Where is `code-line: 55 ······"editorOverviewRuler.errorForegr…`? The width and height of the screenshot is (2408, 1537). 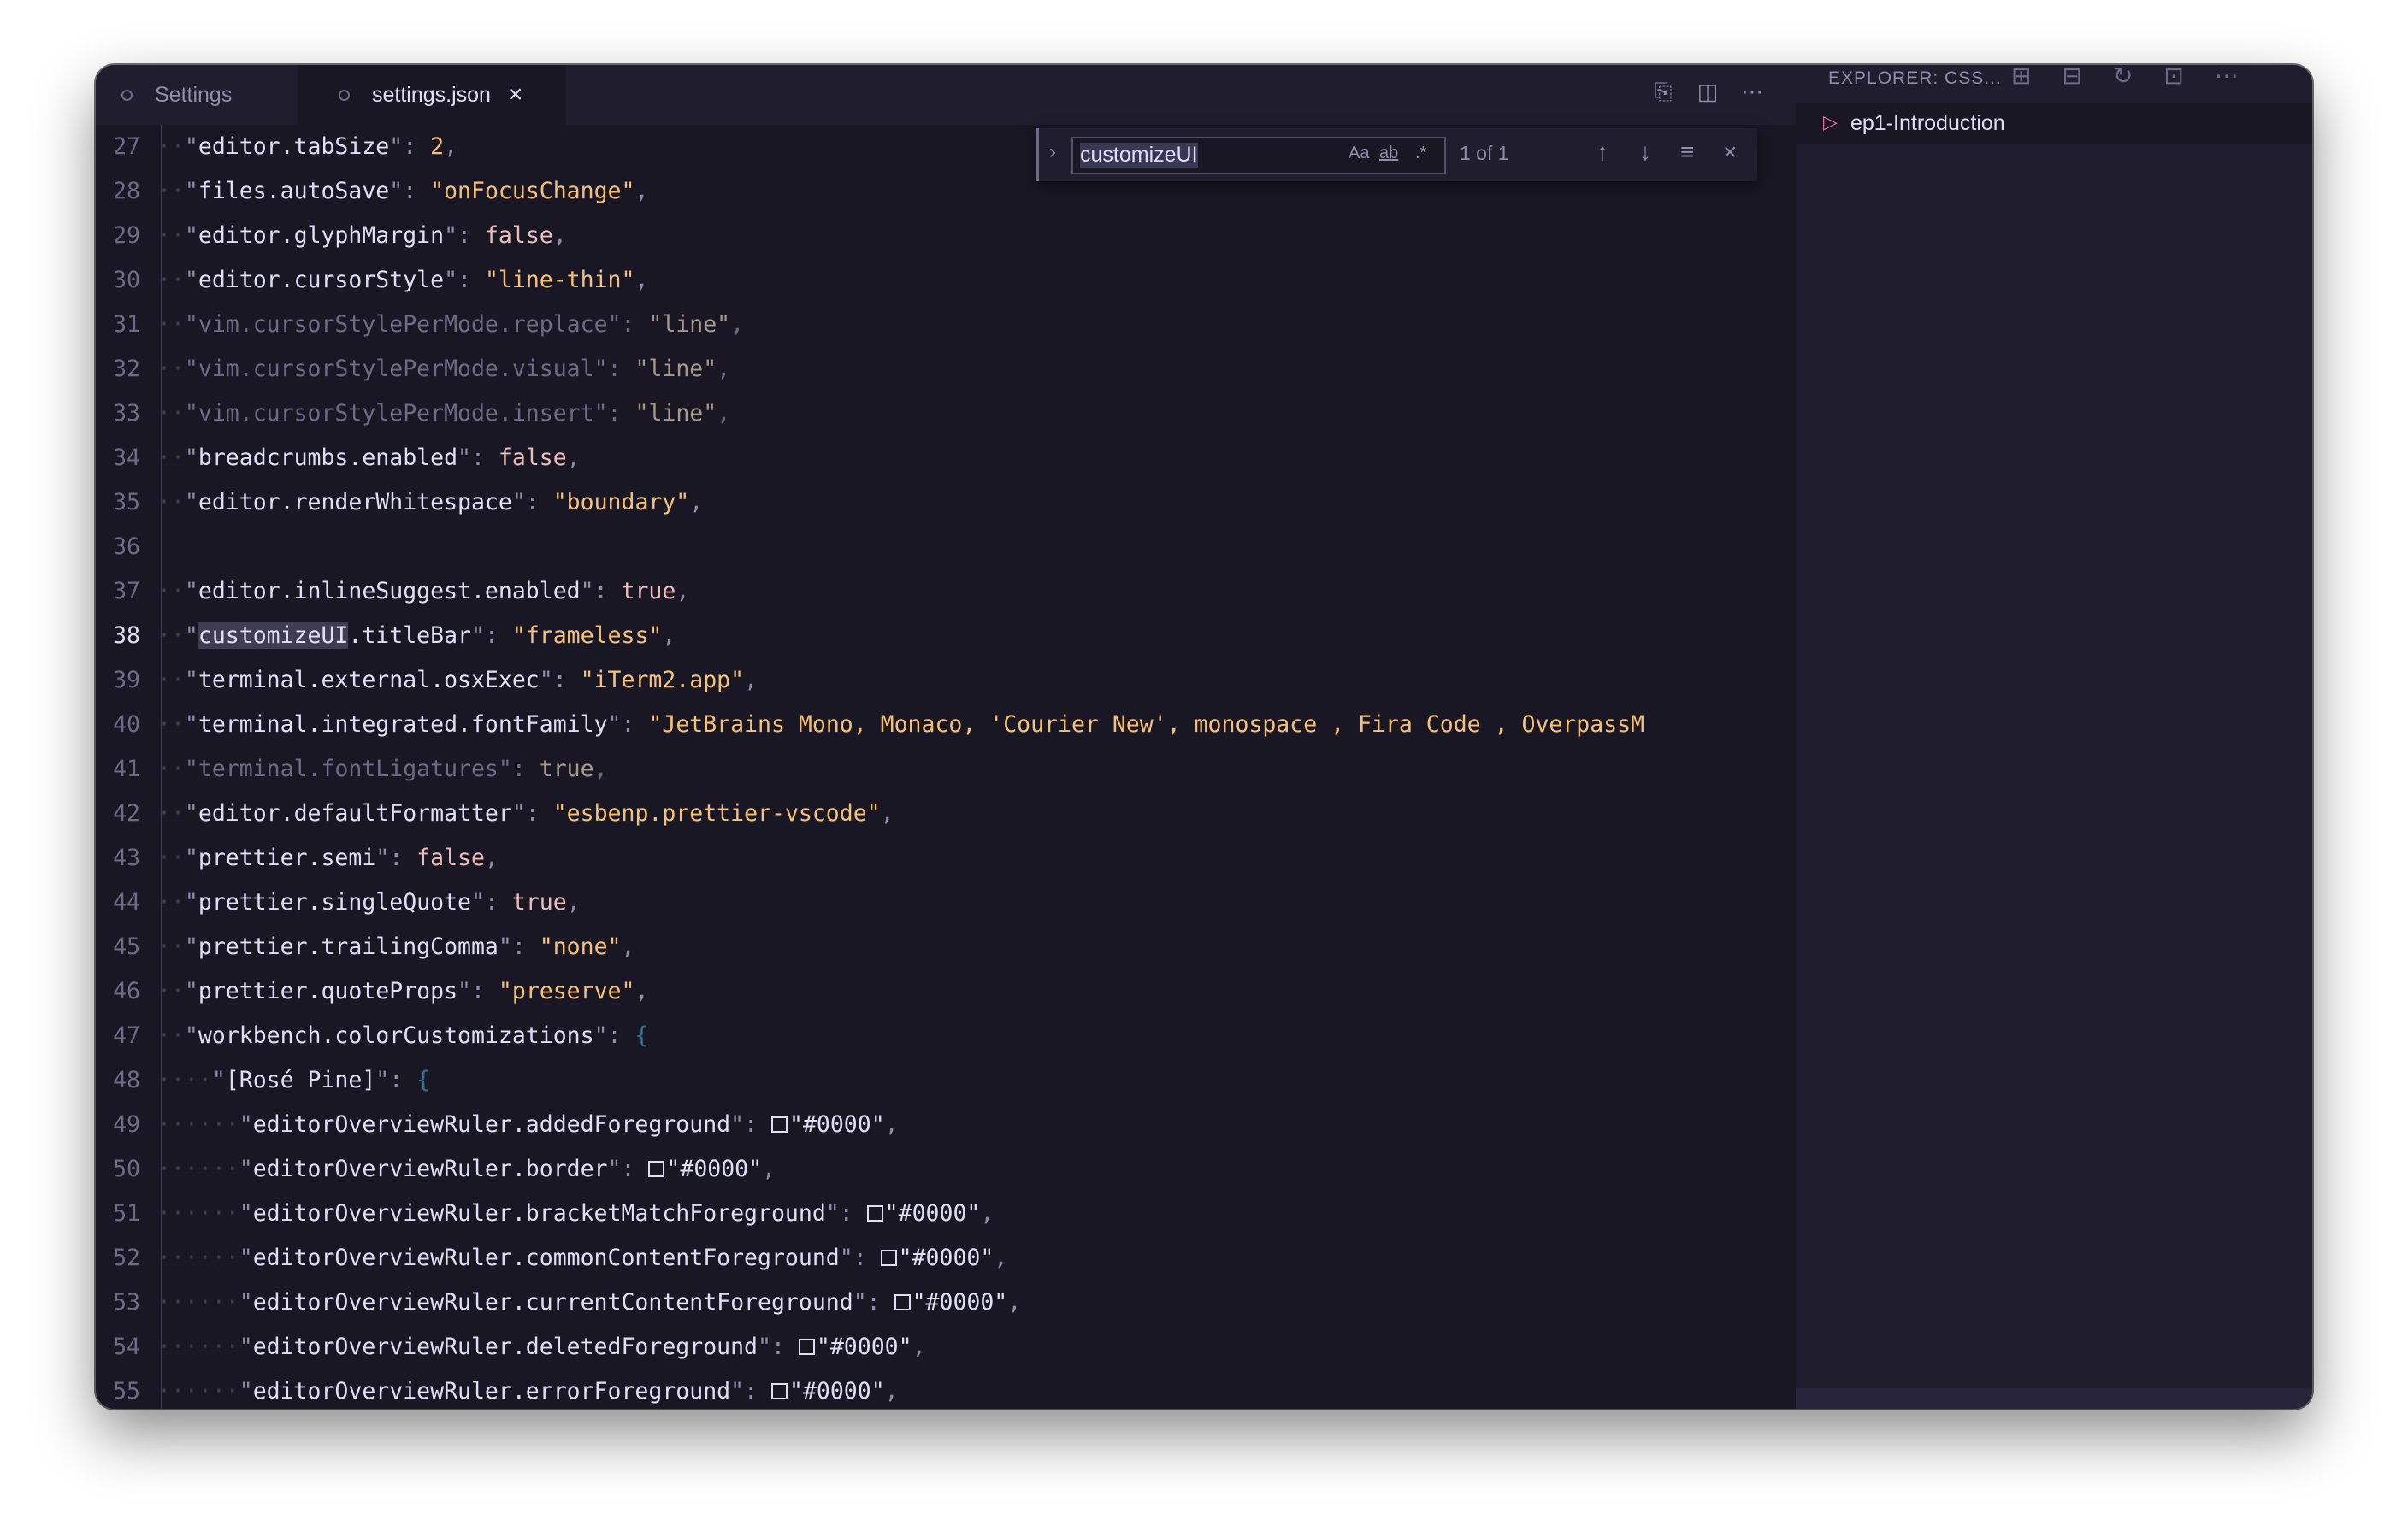
code-line: 55 ······"editorOverviewRuler.errorForegr… is located at coordinates (946, 1389).